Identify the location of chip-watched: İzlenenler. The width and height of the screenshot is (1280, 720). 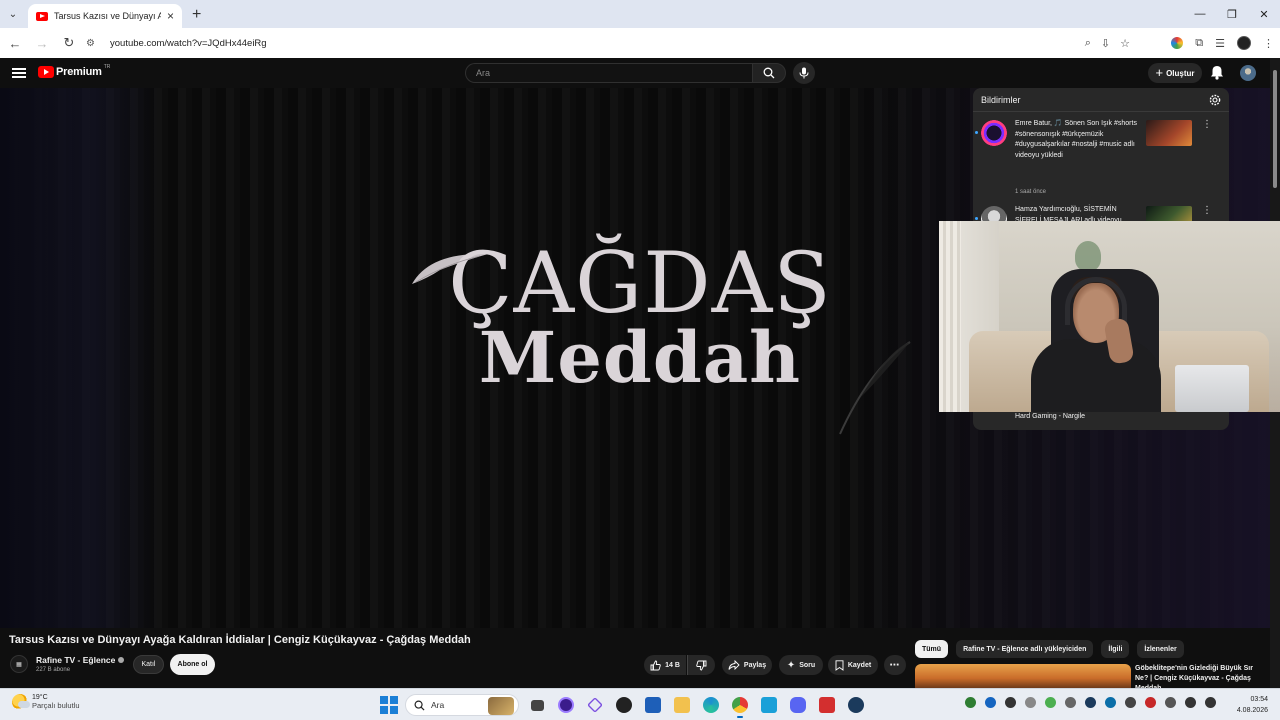
(1160, 649).